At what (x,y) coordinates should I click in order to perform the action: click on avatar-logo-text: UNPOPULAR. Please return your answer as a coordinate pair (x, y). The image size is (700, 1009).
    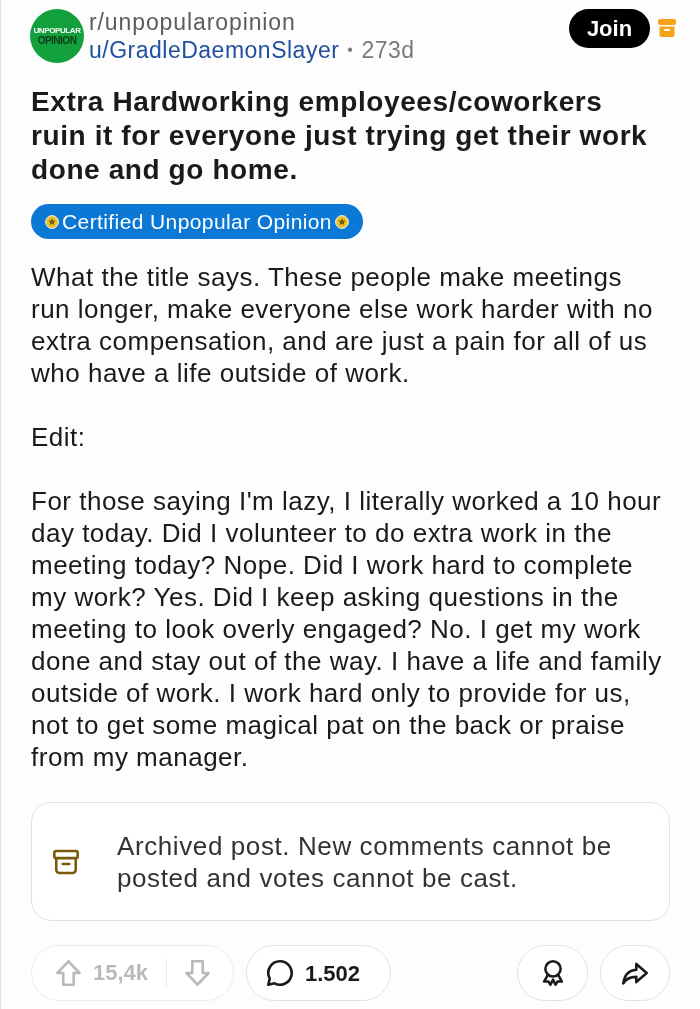
    Looking at the image, I should click on (57, 30).